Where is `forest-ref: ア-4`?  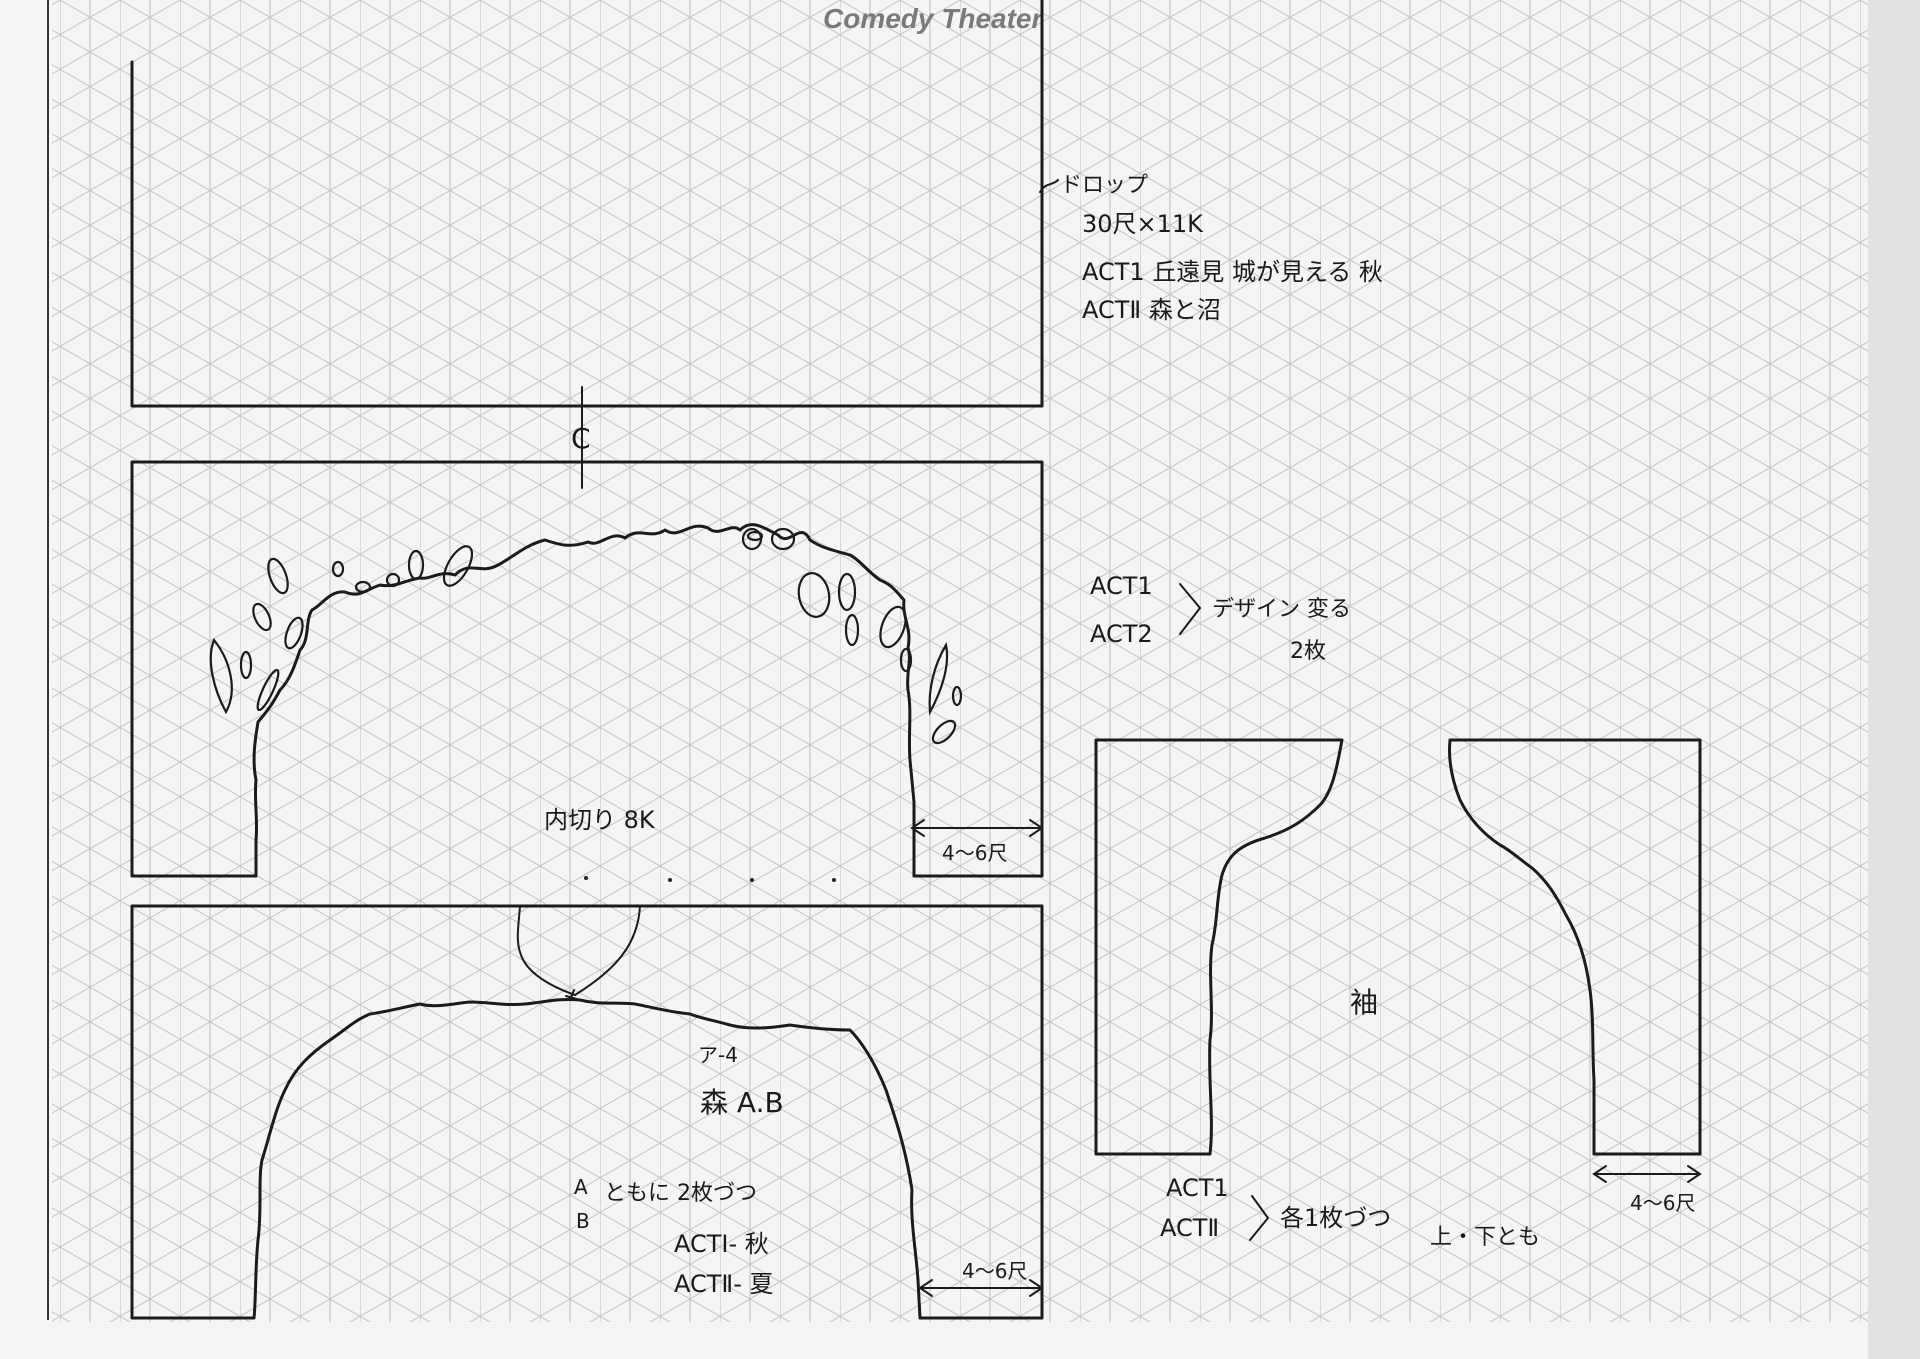 forest-ref: ア-4 is located at coordinates (718, 1055).